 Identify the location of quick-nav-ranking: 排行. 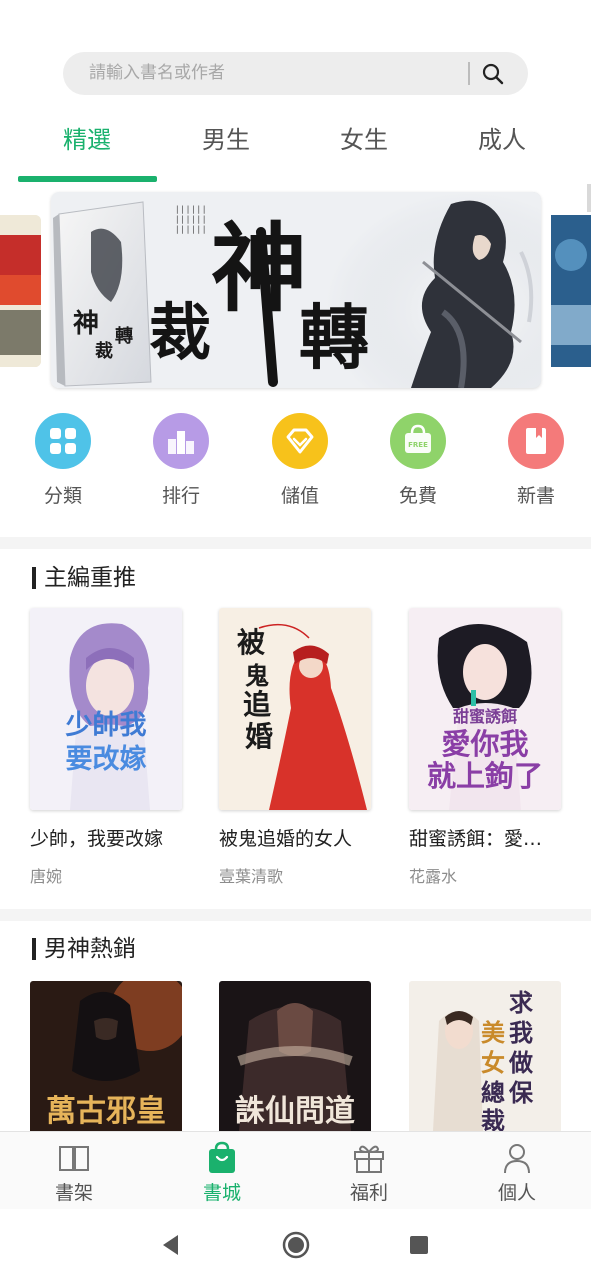
(181, 460).